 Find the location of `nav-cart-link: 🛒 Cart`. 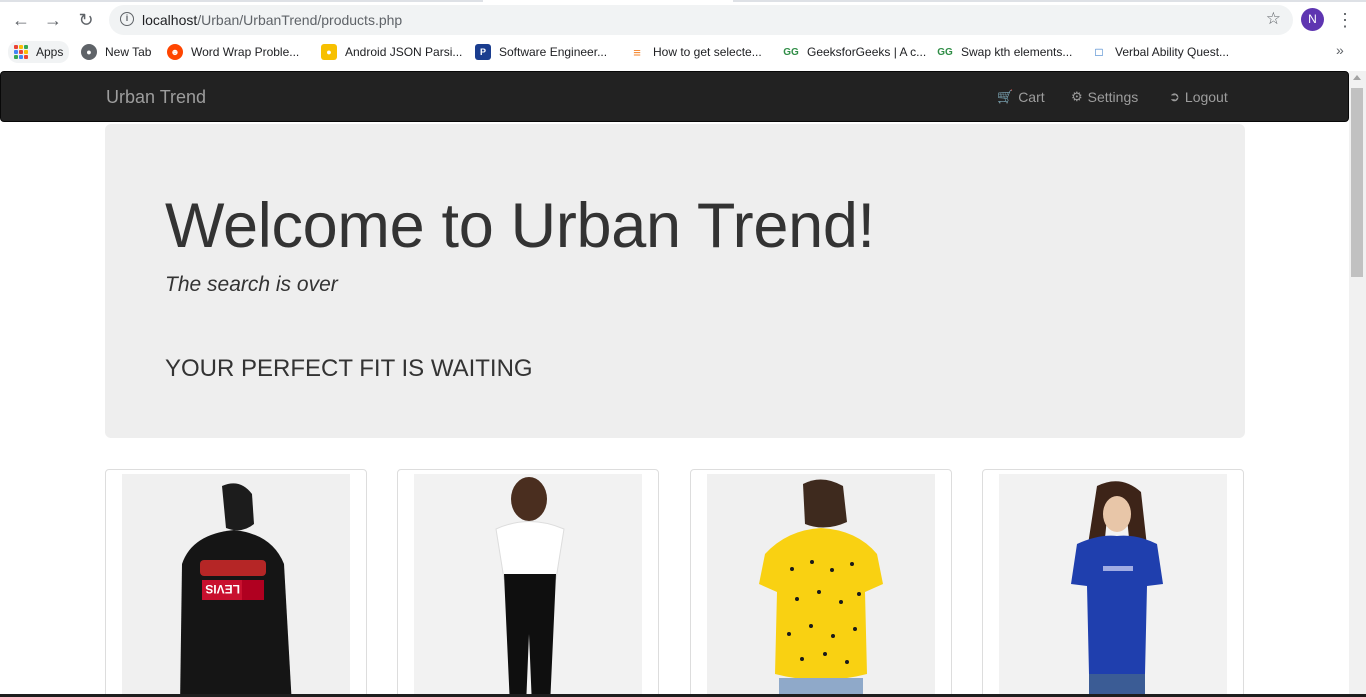

nav-cart-link: 🛒 Cart is located at coordinates (1021, 97).